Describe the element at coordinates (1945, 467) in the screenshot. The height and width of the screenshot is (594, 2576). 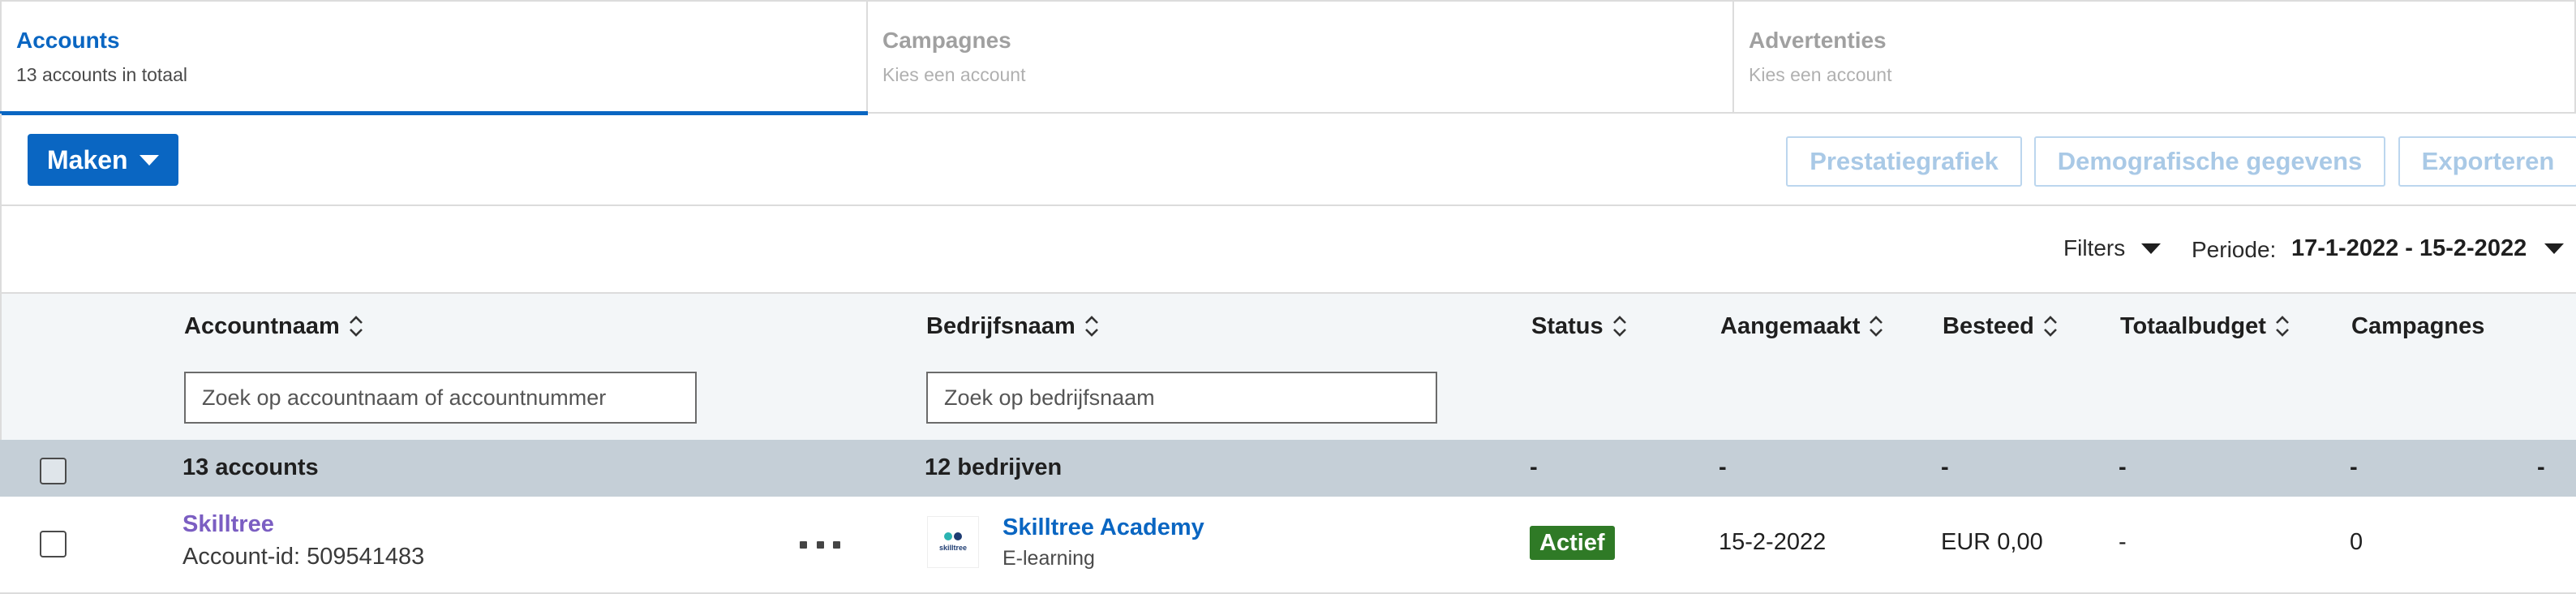
I see `summary-spent: -` at that location.